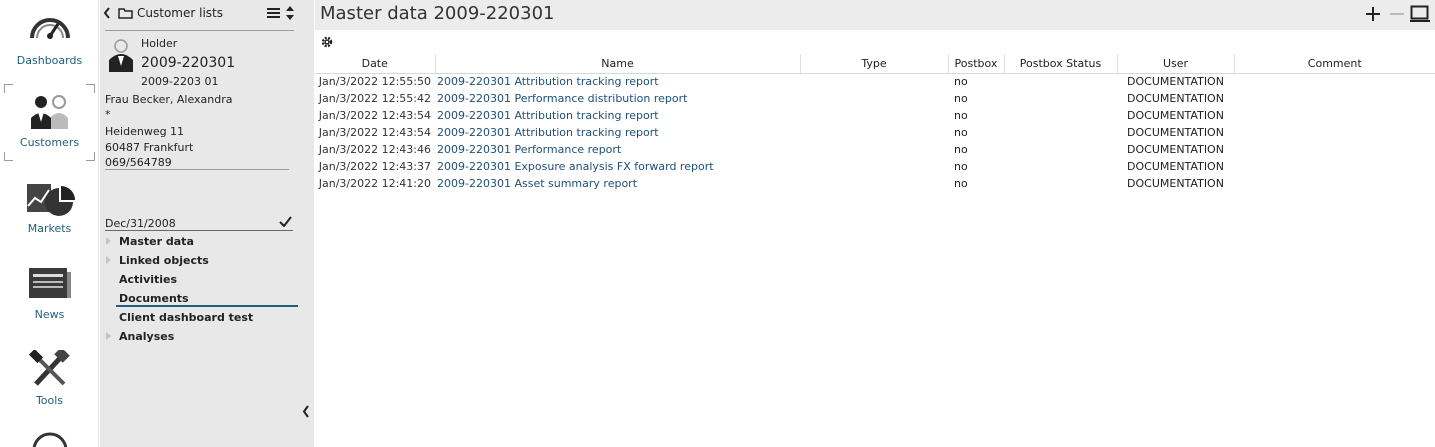  What do you see at coordinates (285, 221) in the screenshot?
I see `checkmark-icon` at bounding box center [285, 221].